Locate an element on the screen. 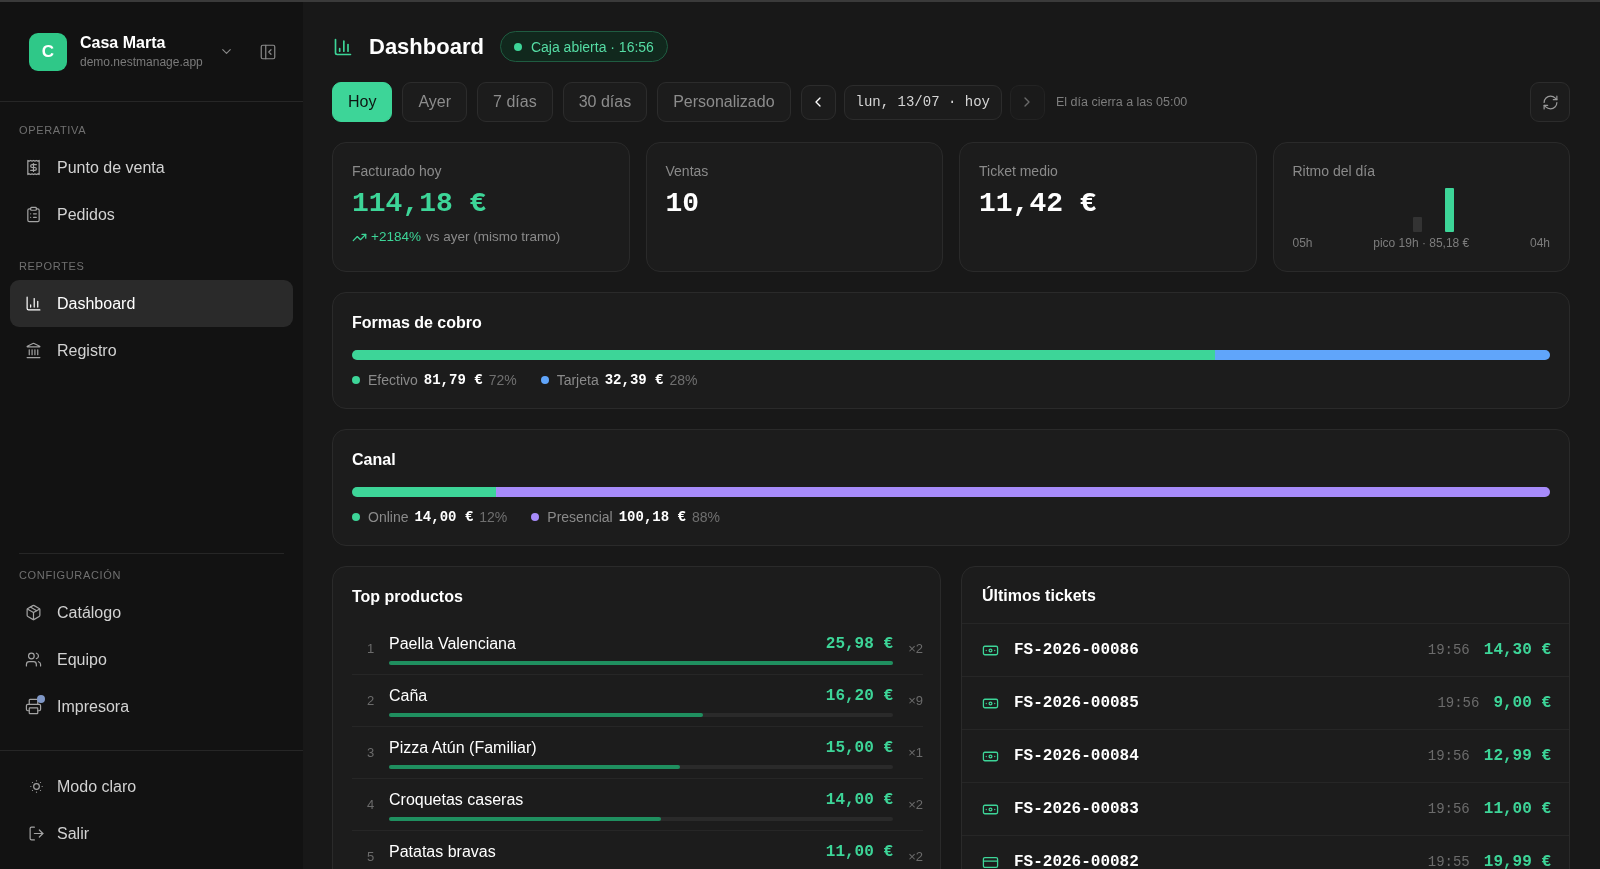  card-title: Top productos is located at coordinates (408, 597).